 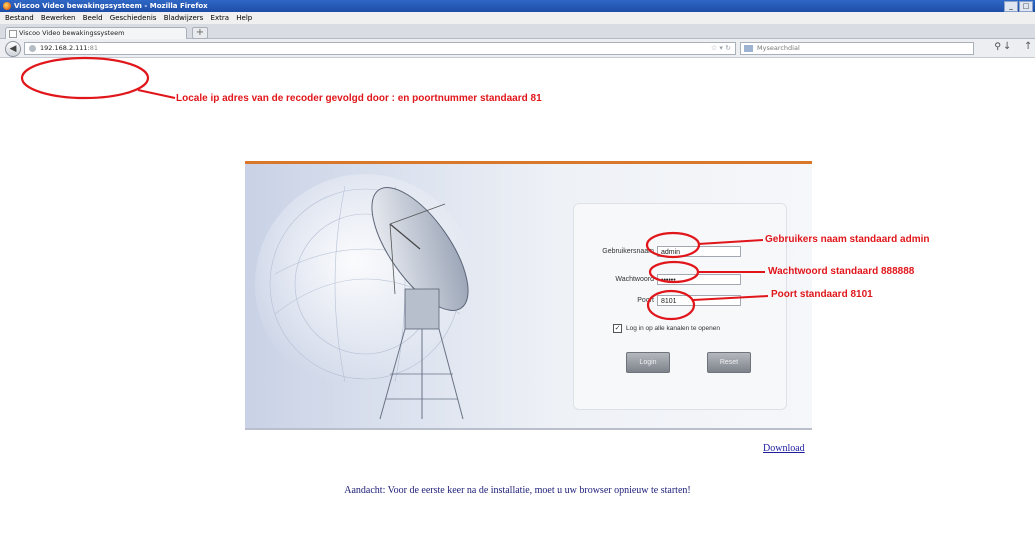 I want to click on url-port: 81, so click(x=94, y=48).